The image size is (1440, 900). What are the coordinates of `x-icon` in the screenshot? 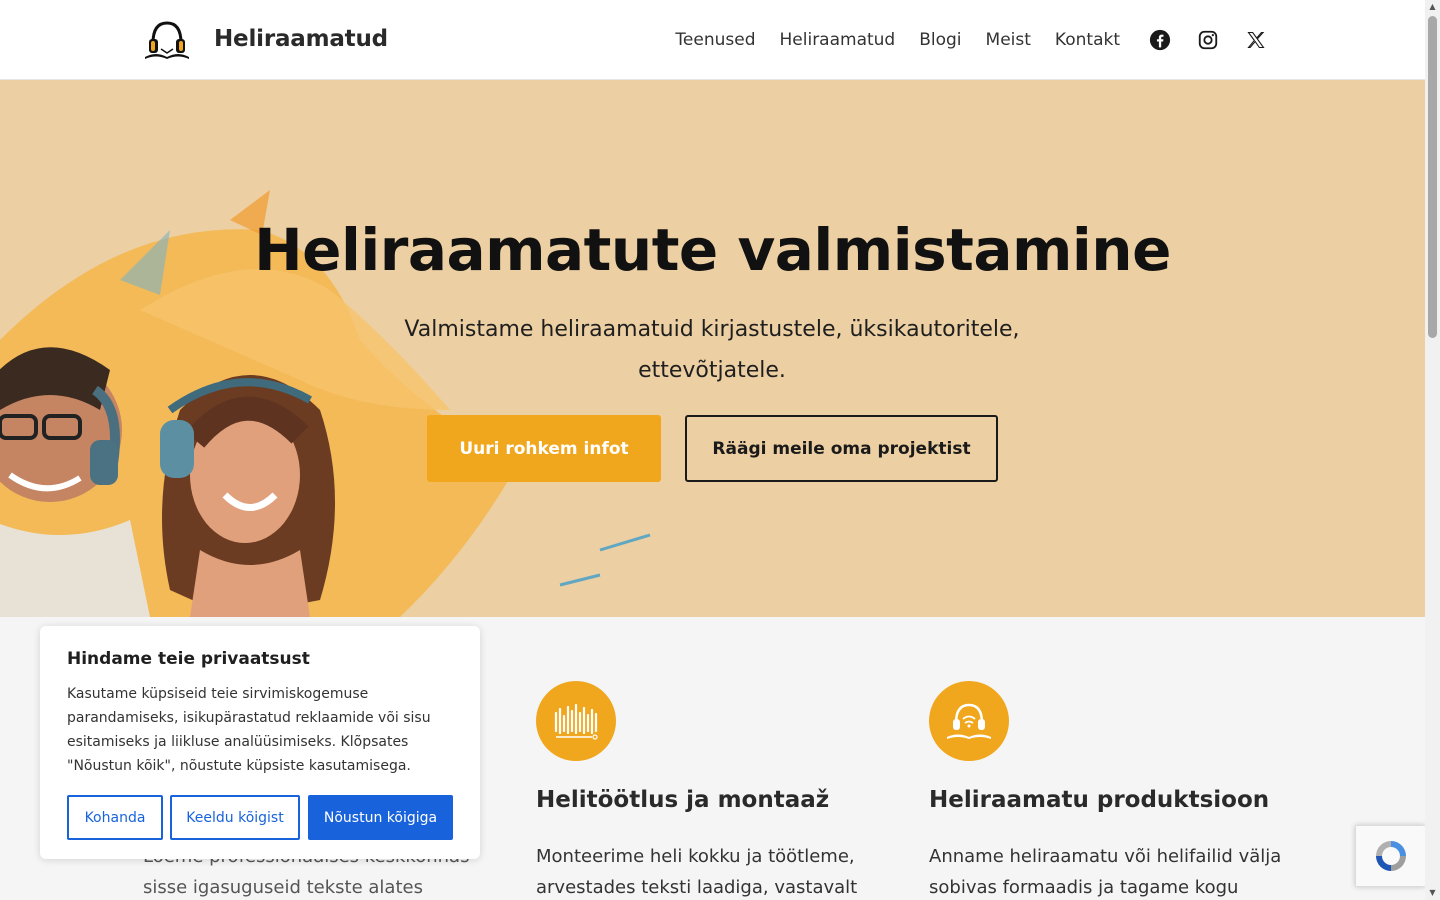 It's located at (1256, 40).